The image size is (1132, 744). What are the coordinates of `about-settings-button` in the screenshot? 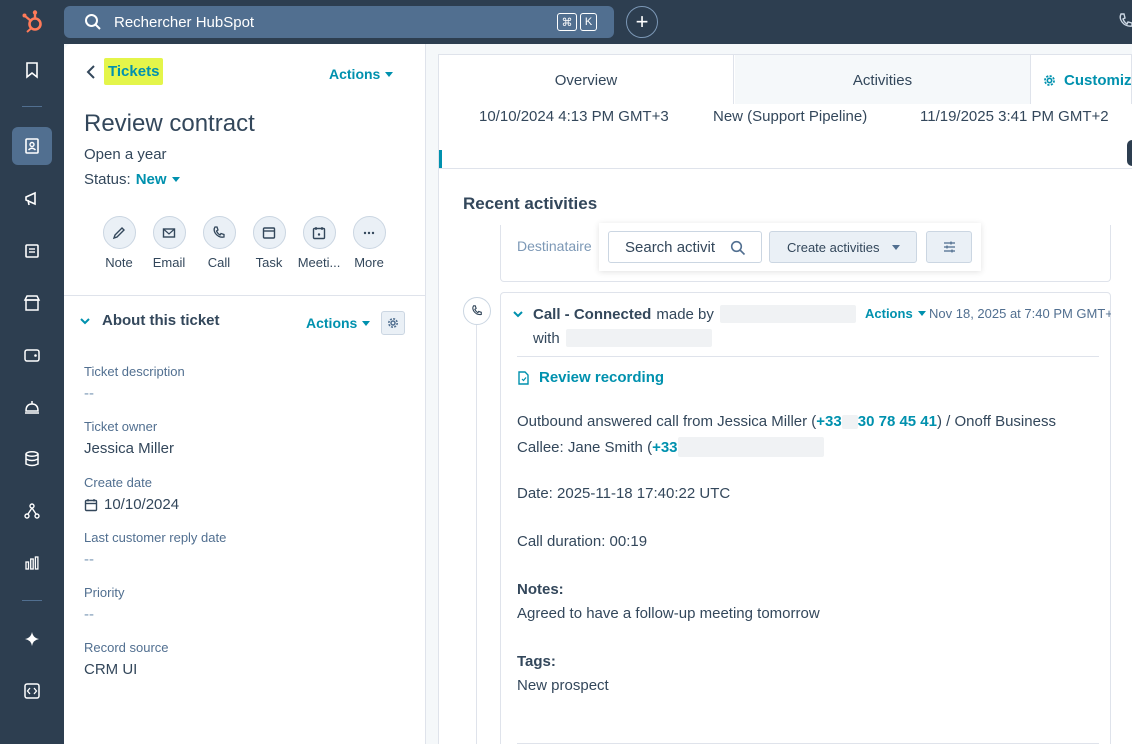 It's located at (393, 323).